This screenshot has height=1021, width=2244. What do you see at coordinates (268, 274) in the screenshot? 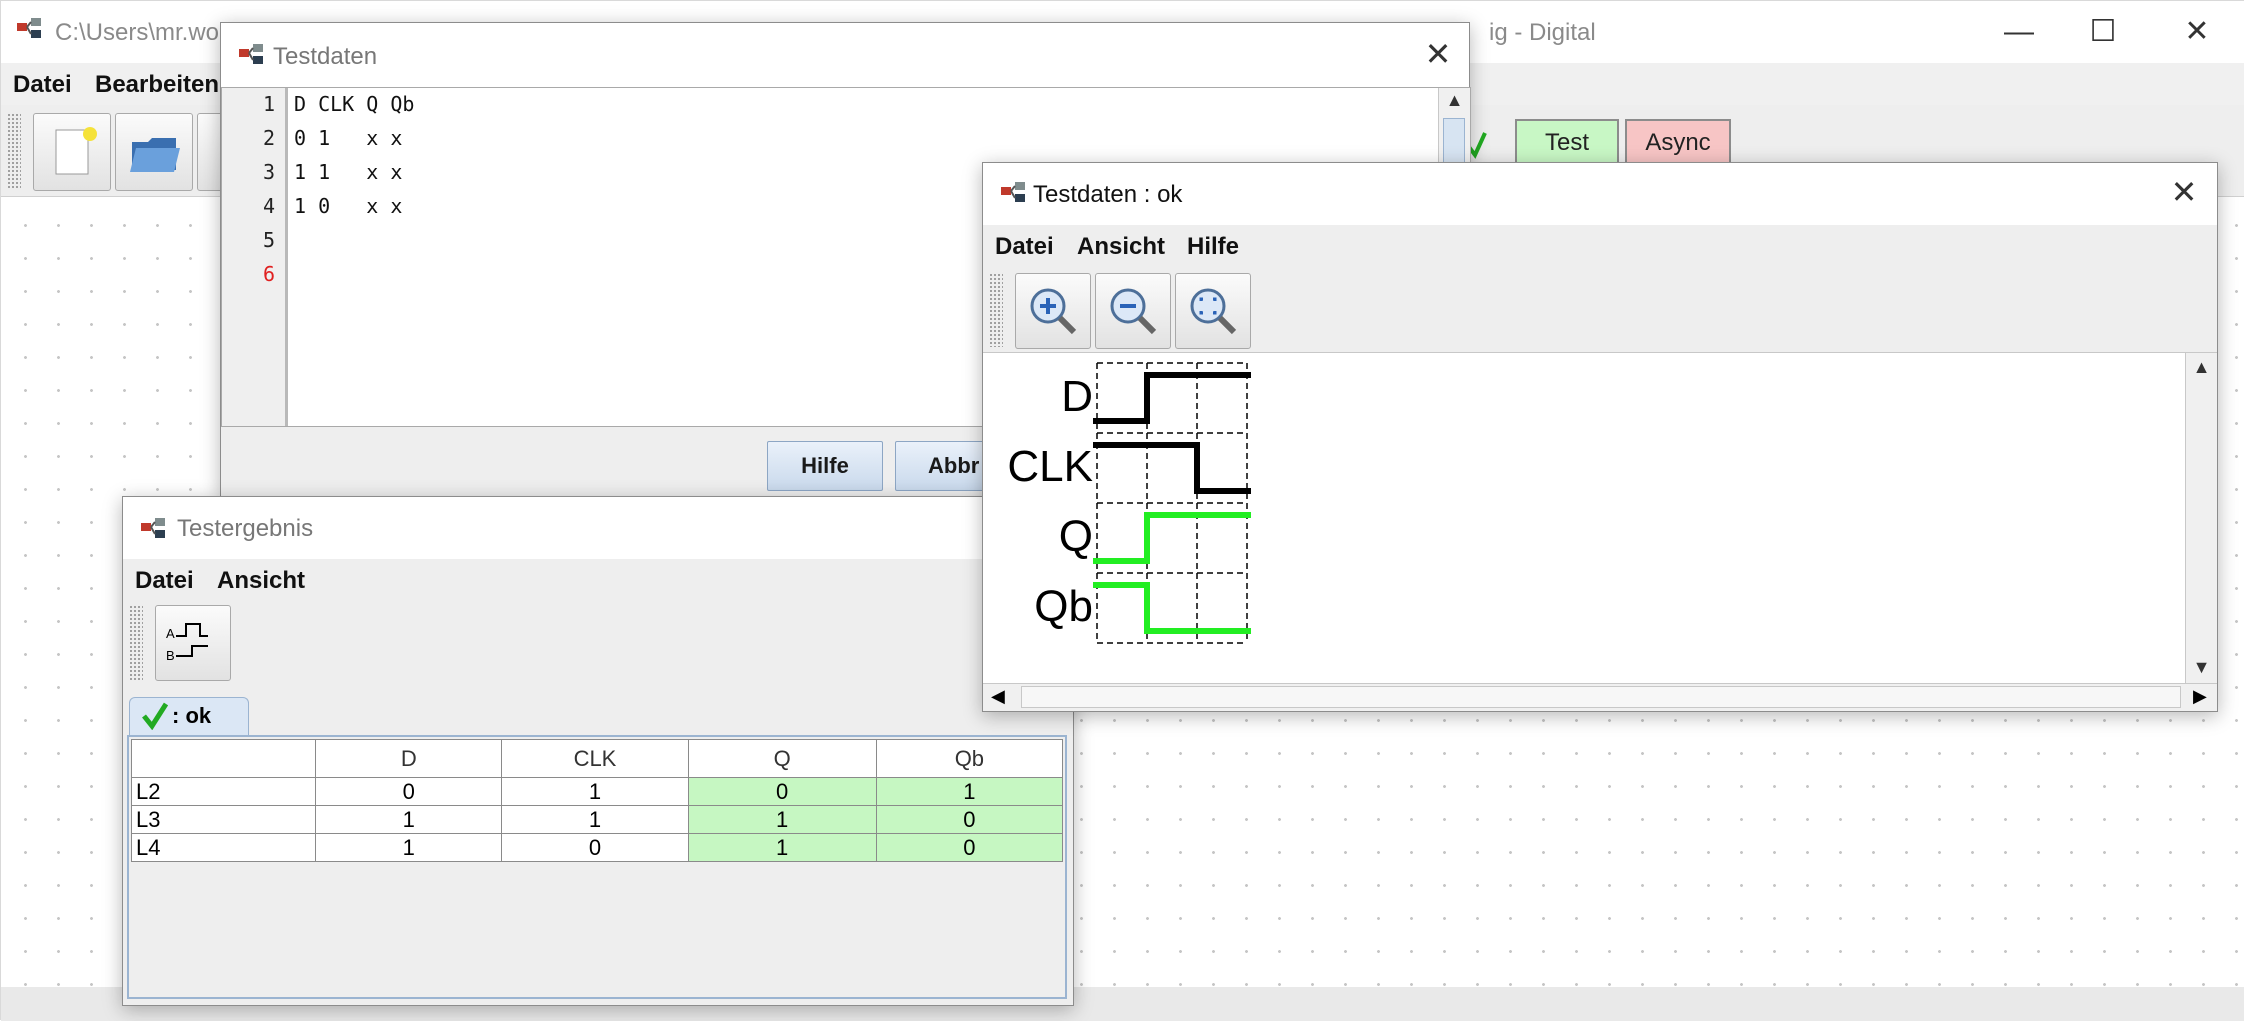
I see `line-number-current: 6` at bounding box center [268, 274].